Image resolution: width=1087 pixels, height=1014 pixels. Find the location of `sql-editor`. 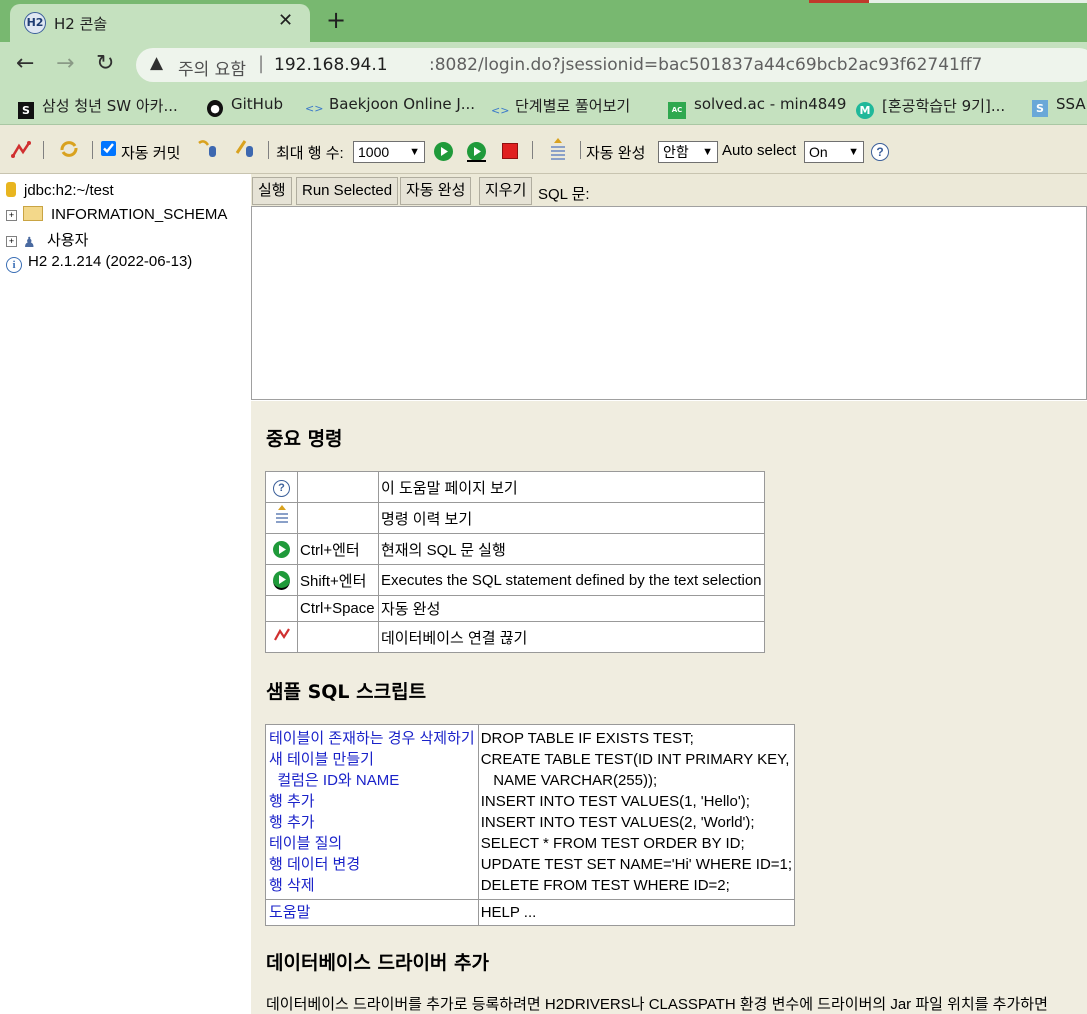

sql-editor is located at coordinates (669, 303).